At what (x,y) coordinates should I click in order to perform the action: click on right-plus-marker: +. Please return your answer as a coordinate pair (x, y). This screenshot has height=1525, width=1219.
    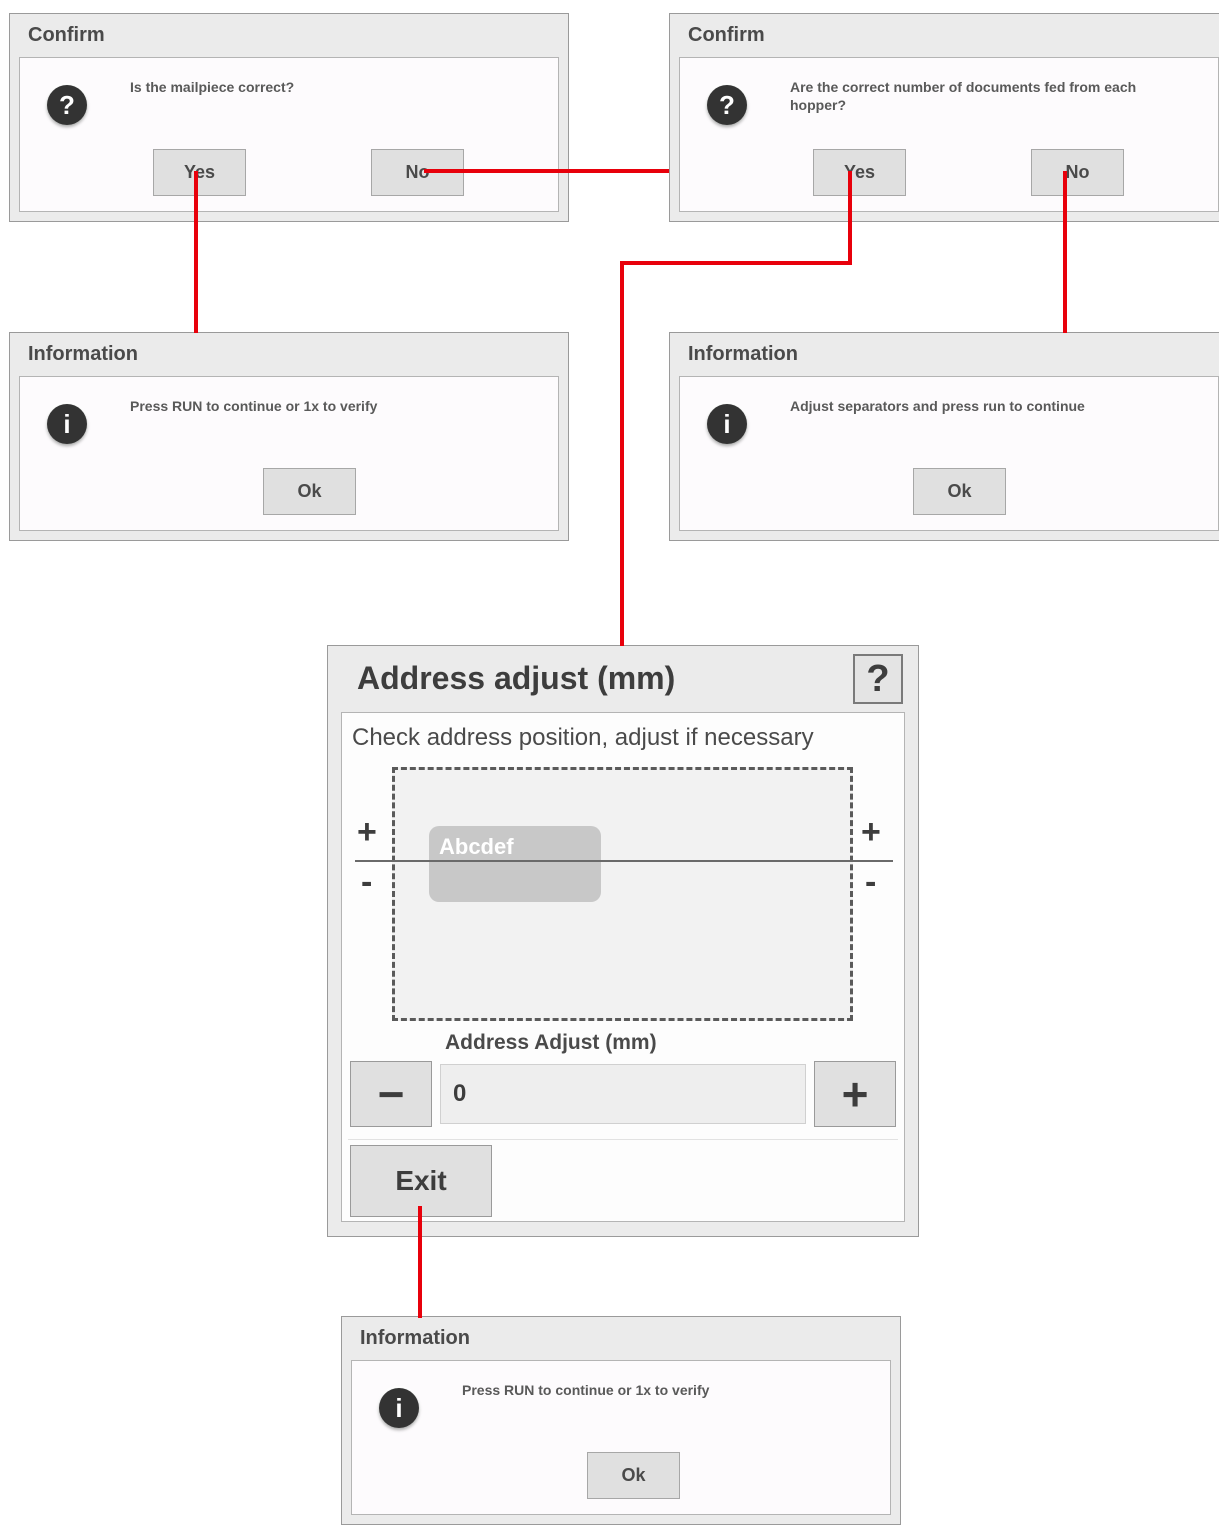
    Looking at the image, I should click on (871, 832).